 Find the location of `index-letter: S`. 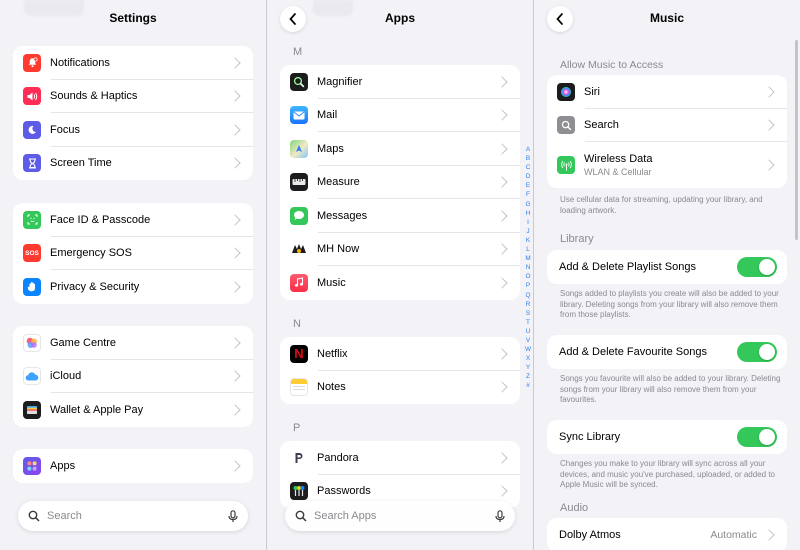

index-letter: S is located at coordinates (528, 313).